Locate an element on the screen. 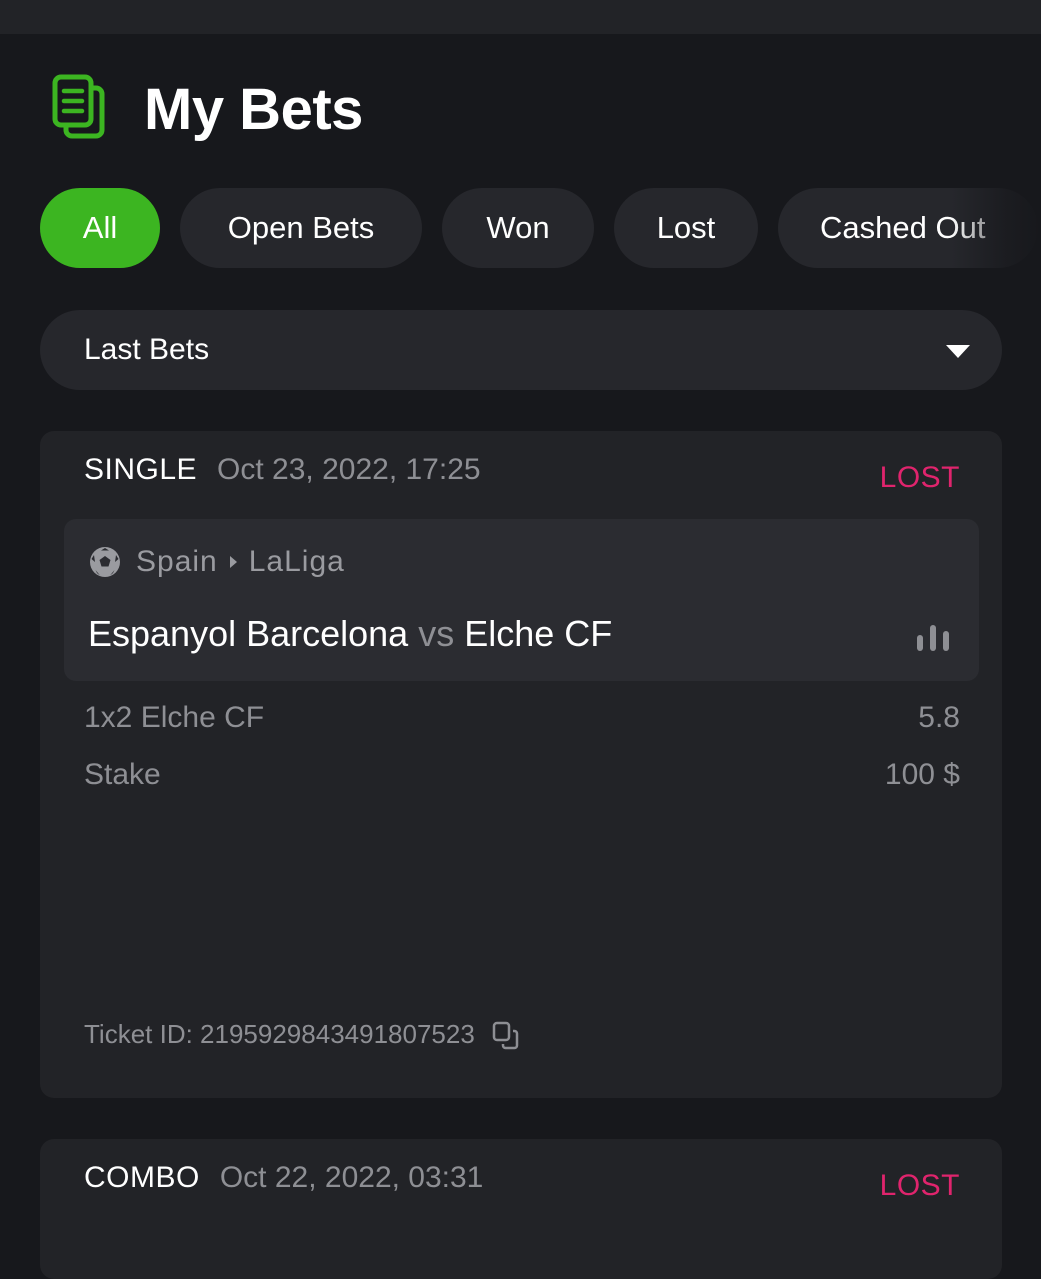  bets-document-icon is located at coordinates (78, 106).